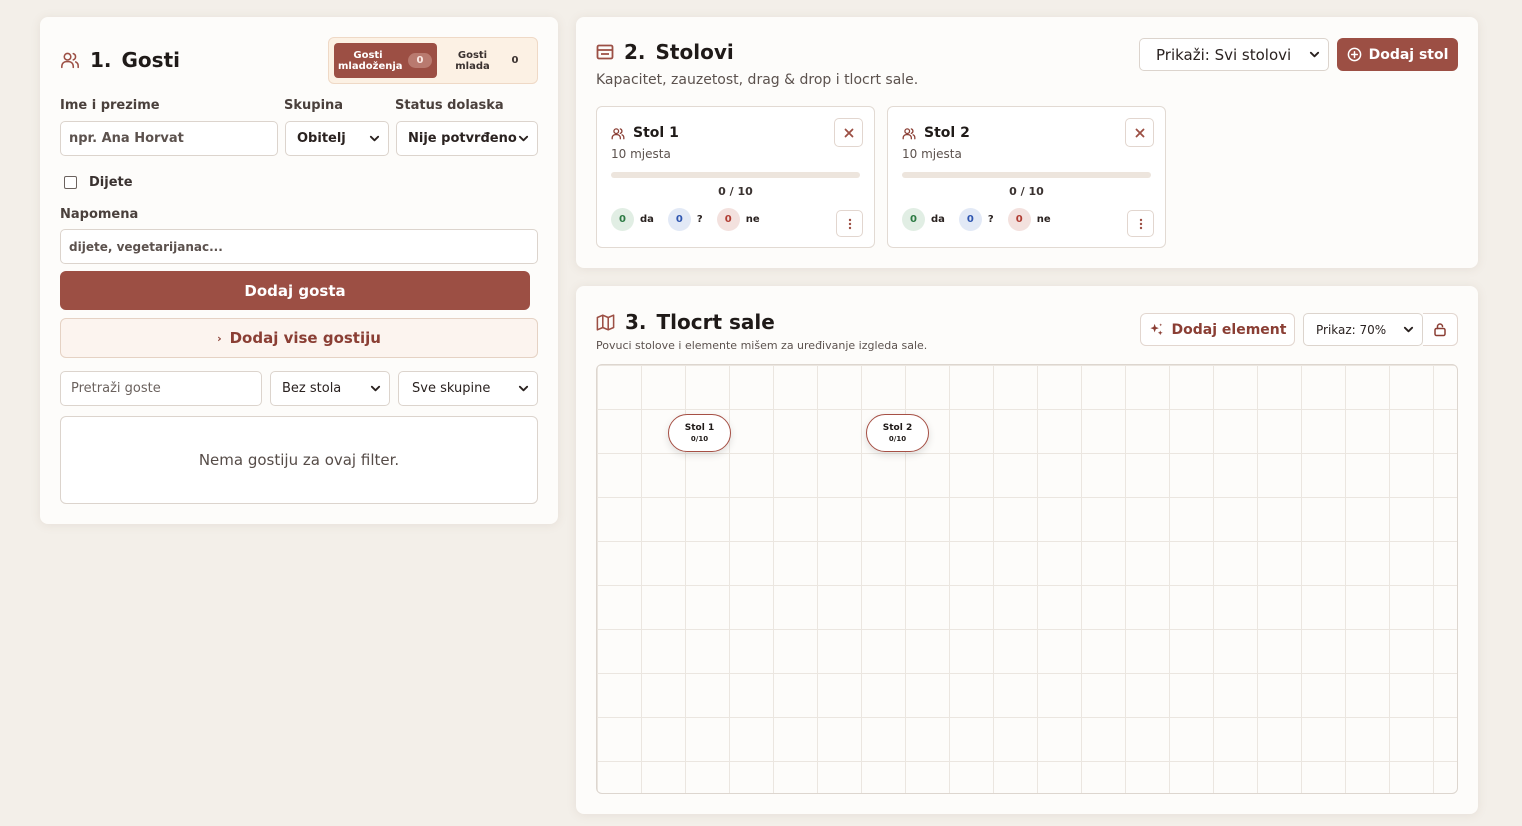 The image size is (1522, 826). I want to click on table-seats: 10 mjesta, so click(641, 154).